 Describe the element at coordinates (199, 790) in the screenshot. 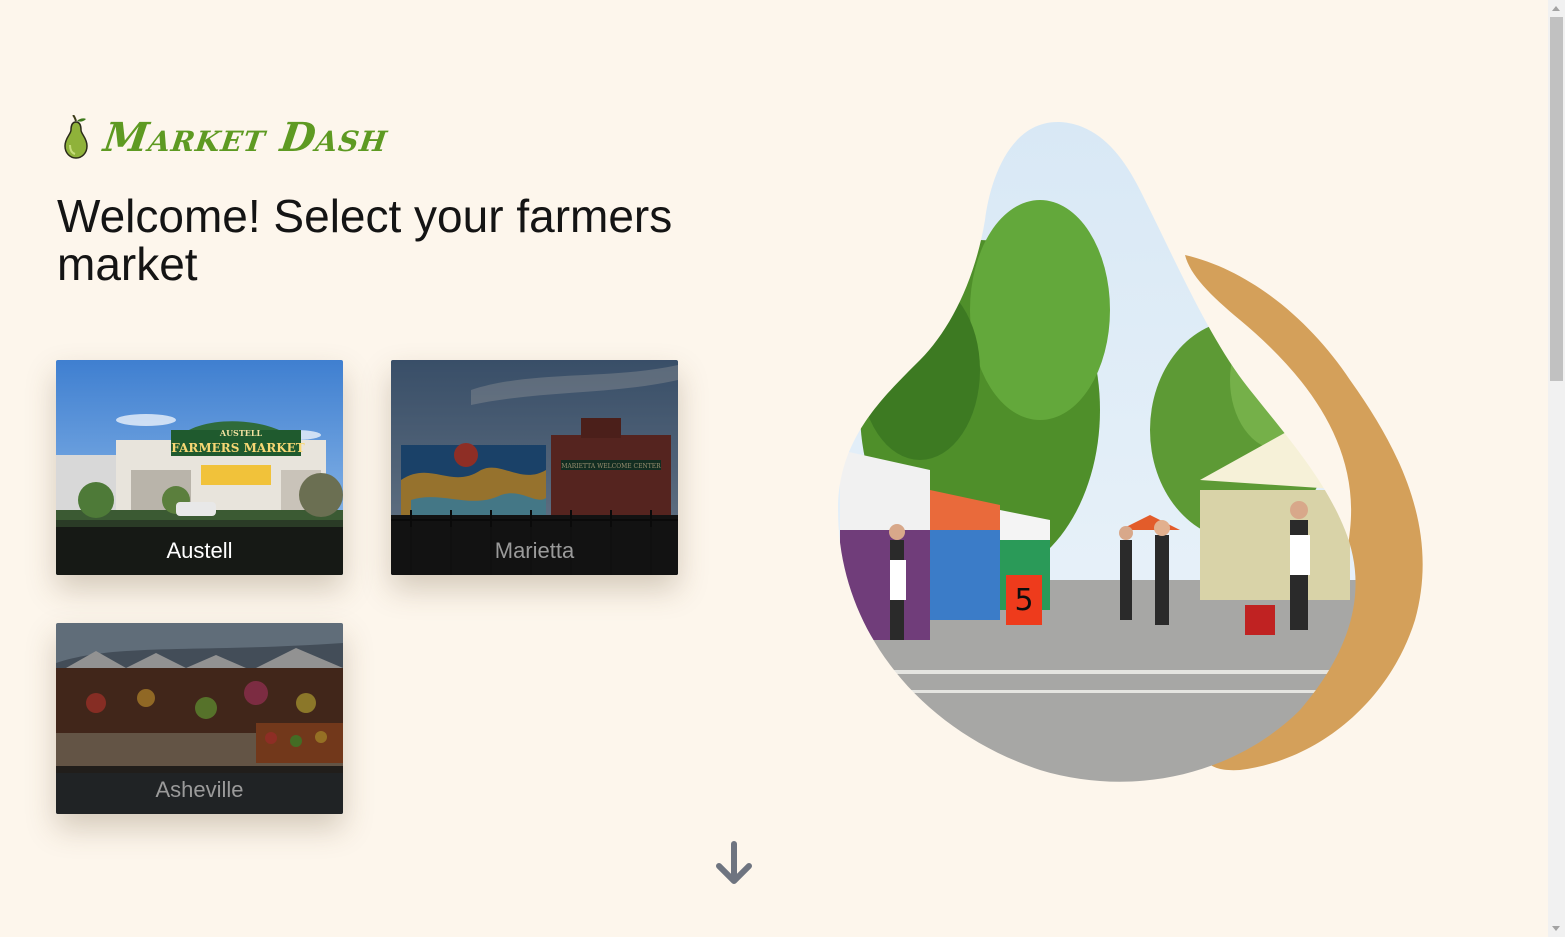

I see `market-label: Asheville` at that location.